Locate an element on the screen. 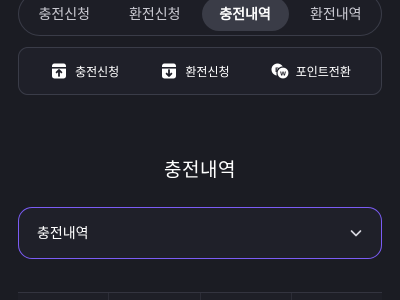  history-type-selected-value: 충전내역 is located at coordinates (63, 234).